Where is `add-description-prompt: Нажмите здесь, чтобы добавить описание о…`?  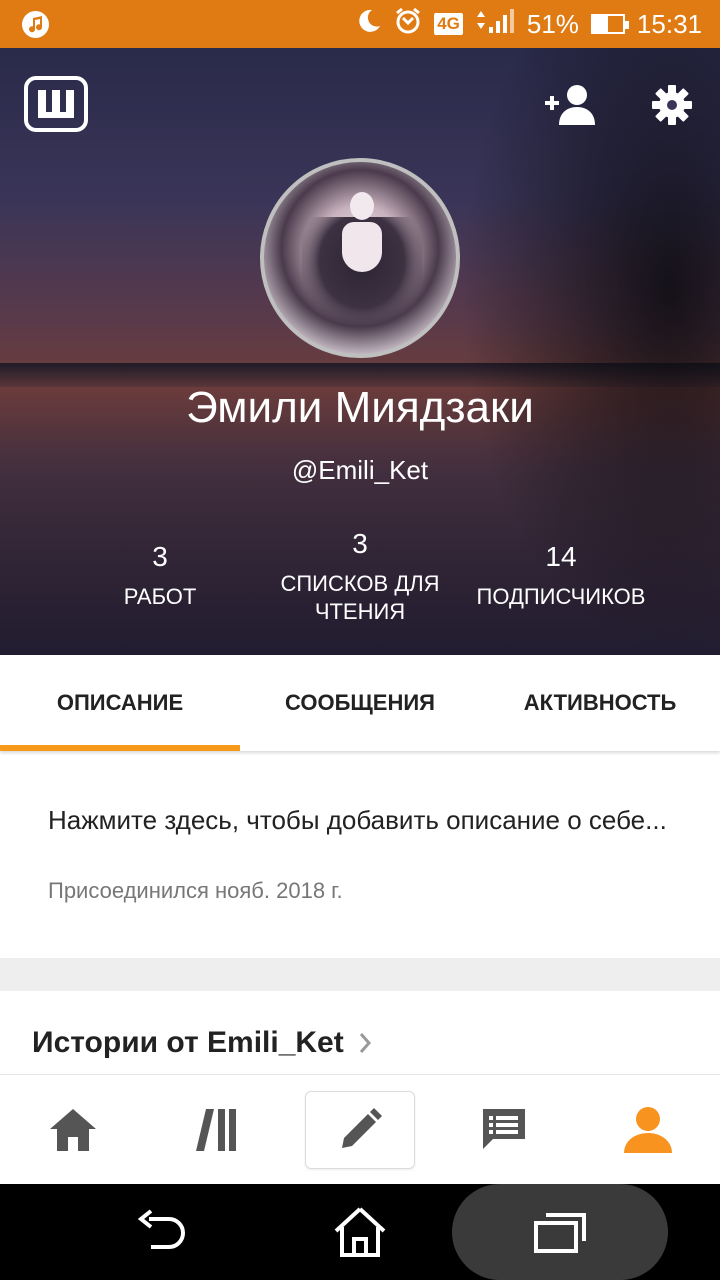
add-description-prompt: Нажмите здесь, чтобы добавить описание о… is located at coordinates (358, 820).